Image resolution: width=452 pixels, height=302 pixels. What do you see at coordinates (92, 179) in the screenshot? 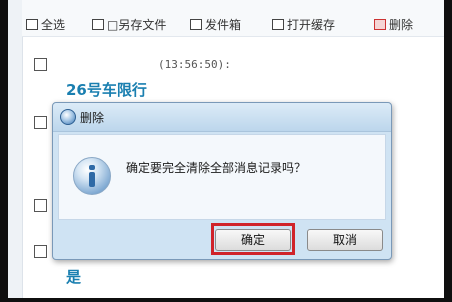
I see `info-icon-stem` at bounding box center [92, 179].